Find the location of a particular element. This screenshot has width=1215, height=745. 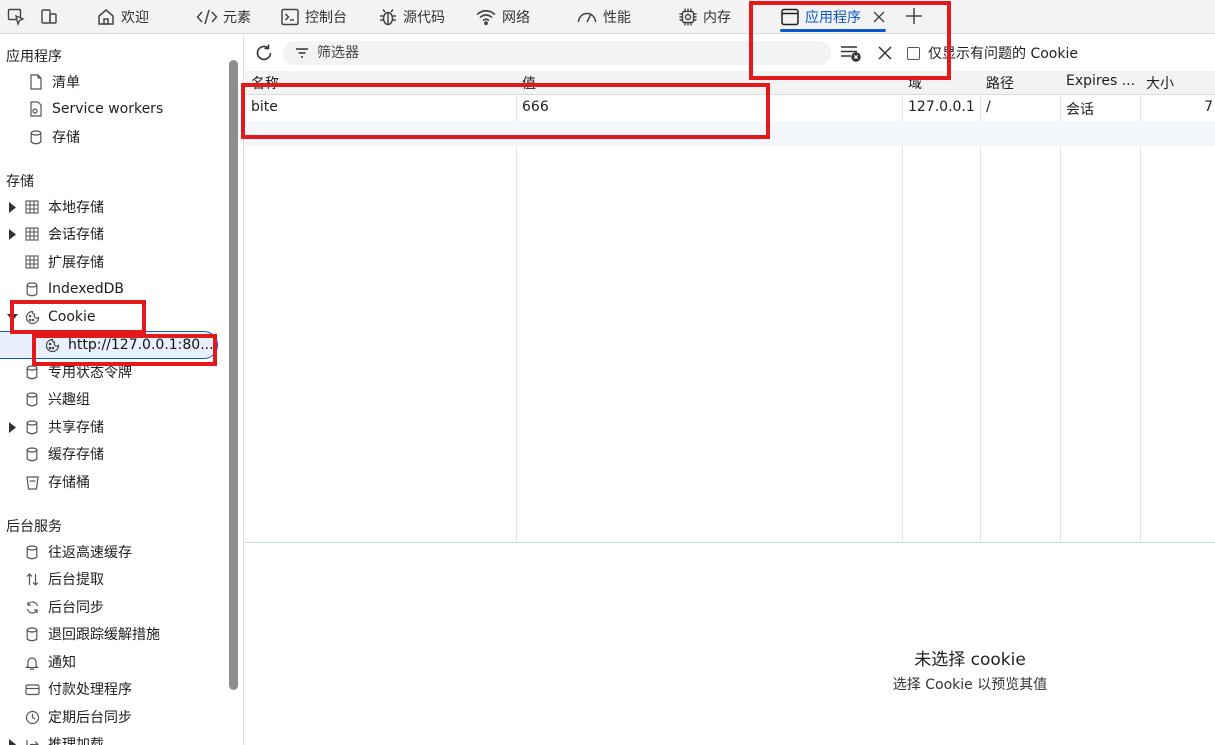

tab-application: 应用程序 is located at coordinates (833, 17).